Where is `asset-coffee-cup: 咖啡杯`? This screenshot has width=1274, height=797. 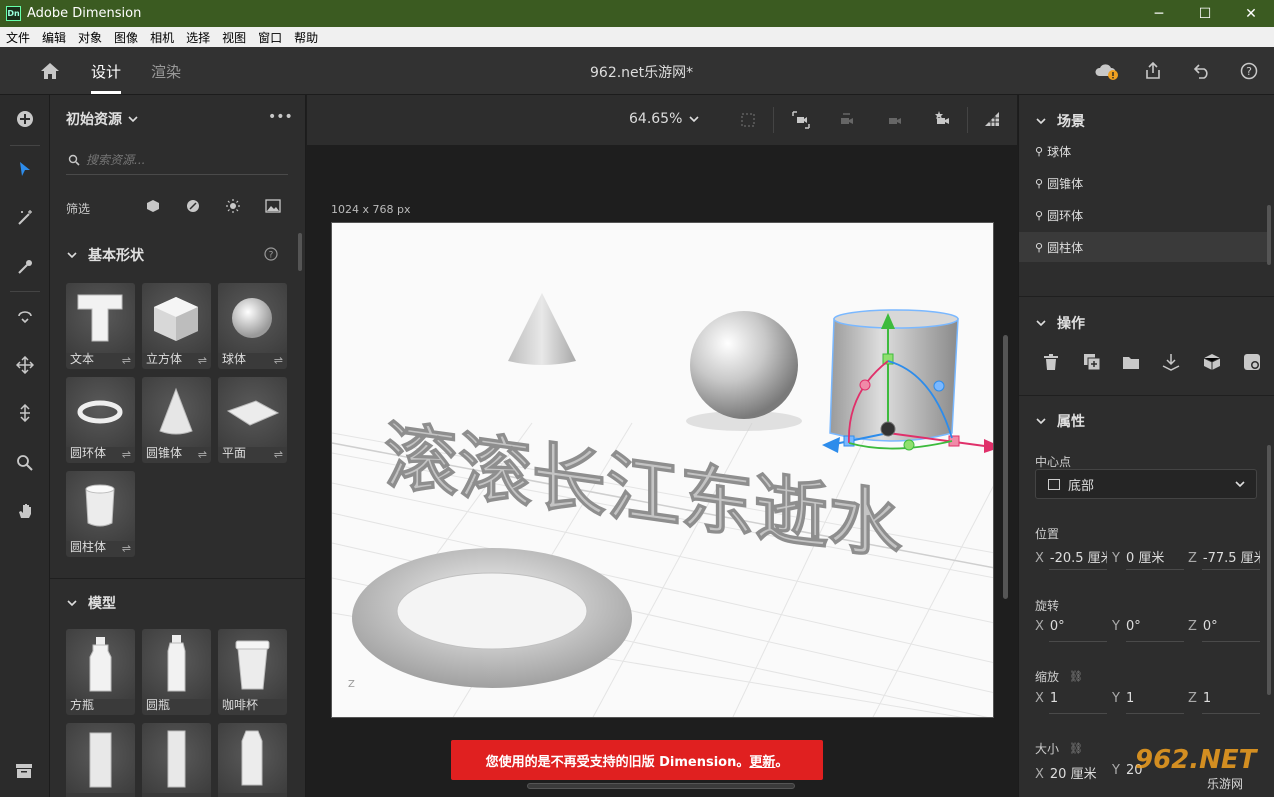 asset-coffee-cup: 咖啡杯 is located at coordinates (252, 672).